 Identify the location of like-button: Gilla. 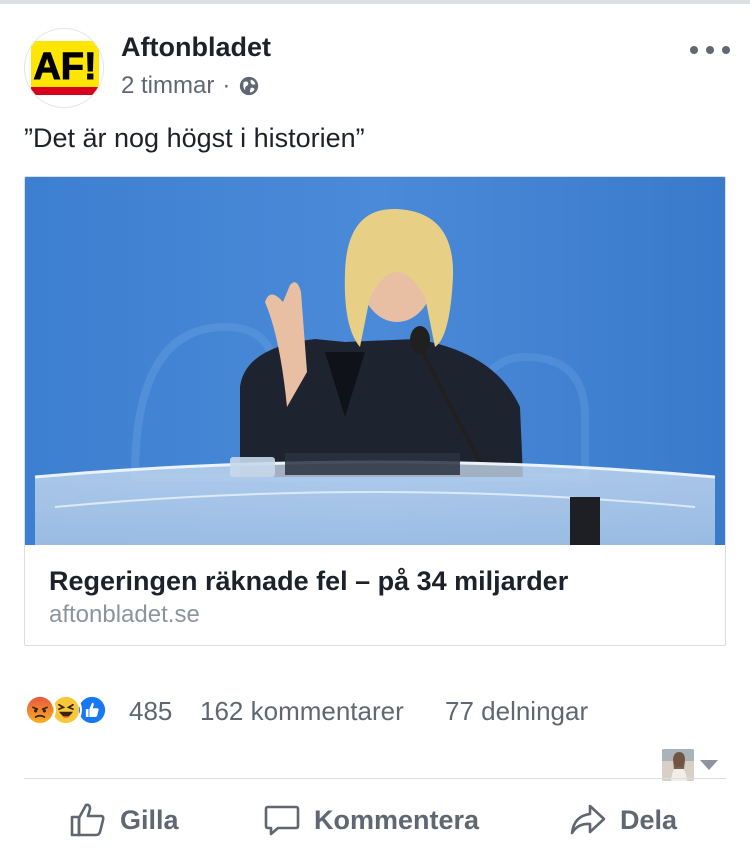
(123, 820).